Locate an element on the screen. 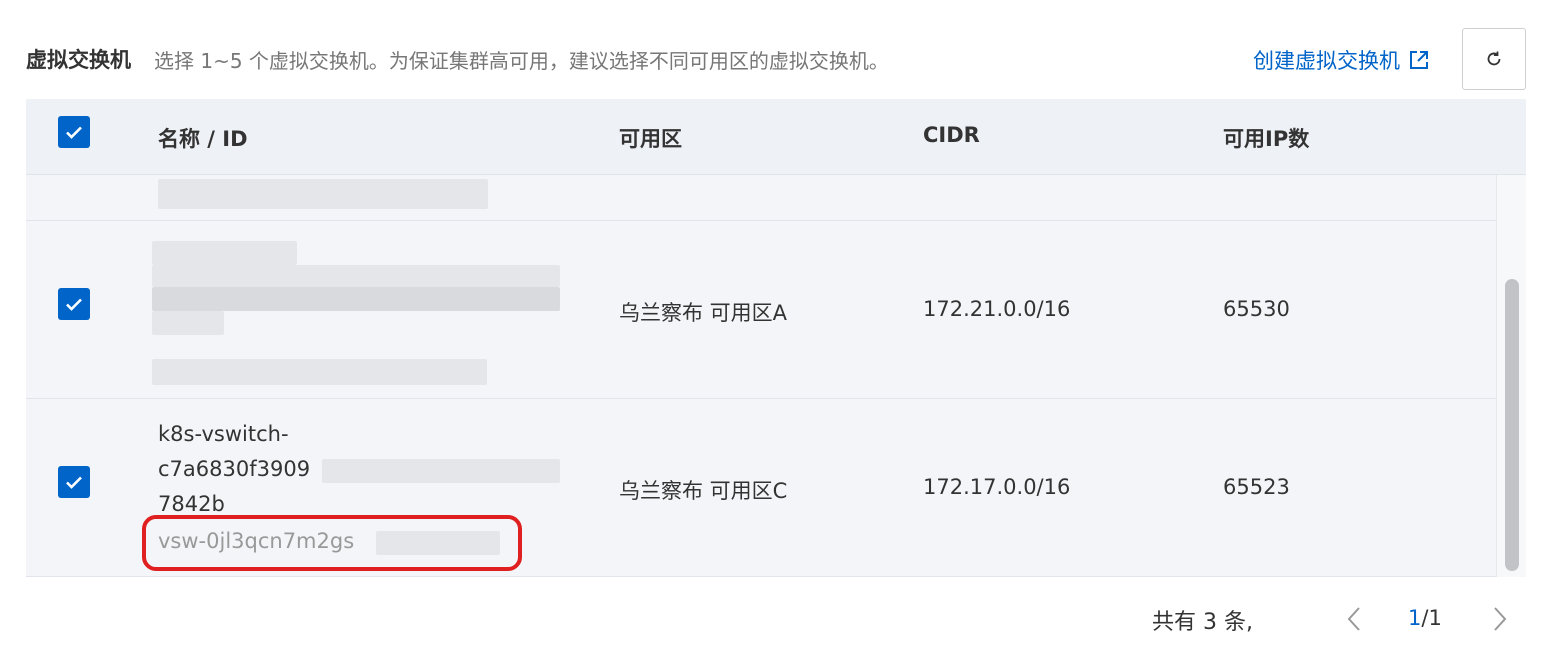  column-header-available-ips: 可用IP数 is located at coordinates (1266, 138).